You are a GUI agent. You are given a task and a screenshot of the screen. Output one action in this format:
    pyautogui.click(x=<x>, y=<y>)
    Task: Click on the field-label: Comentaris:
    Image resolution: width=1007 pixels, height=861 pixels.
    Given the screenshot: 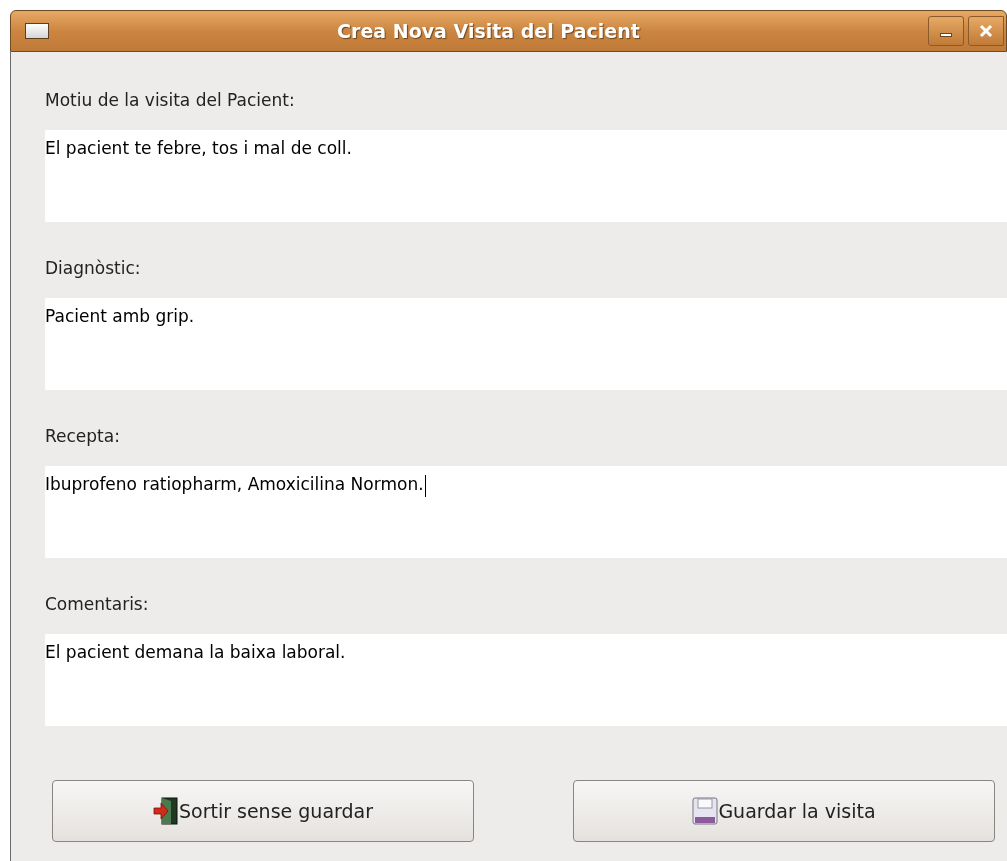 What is the action you would take?
    pyautogui.click(x=97, y=604)
    